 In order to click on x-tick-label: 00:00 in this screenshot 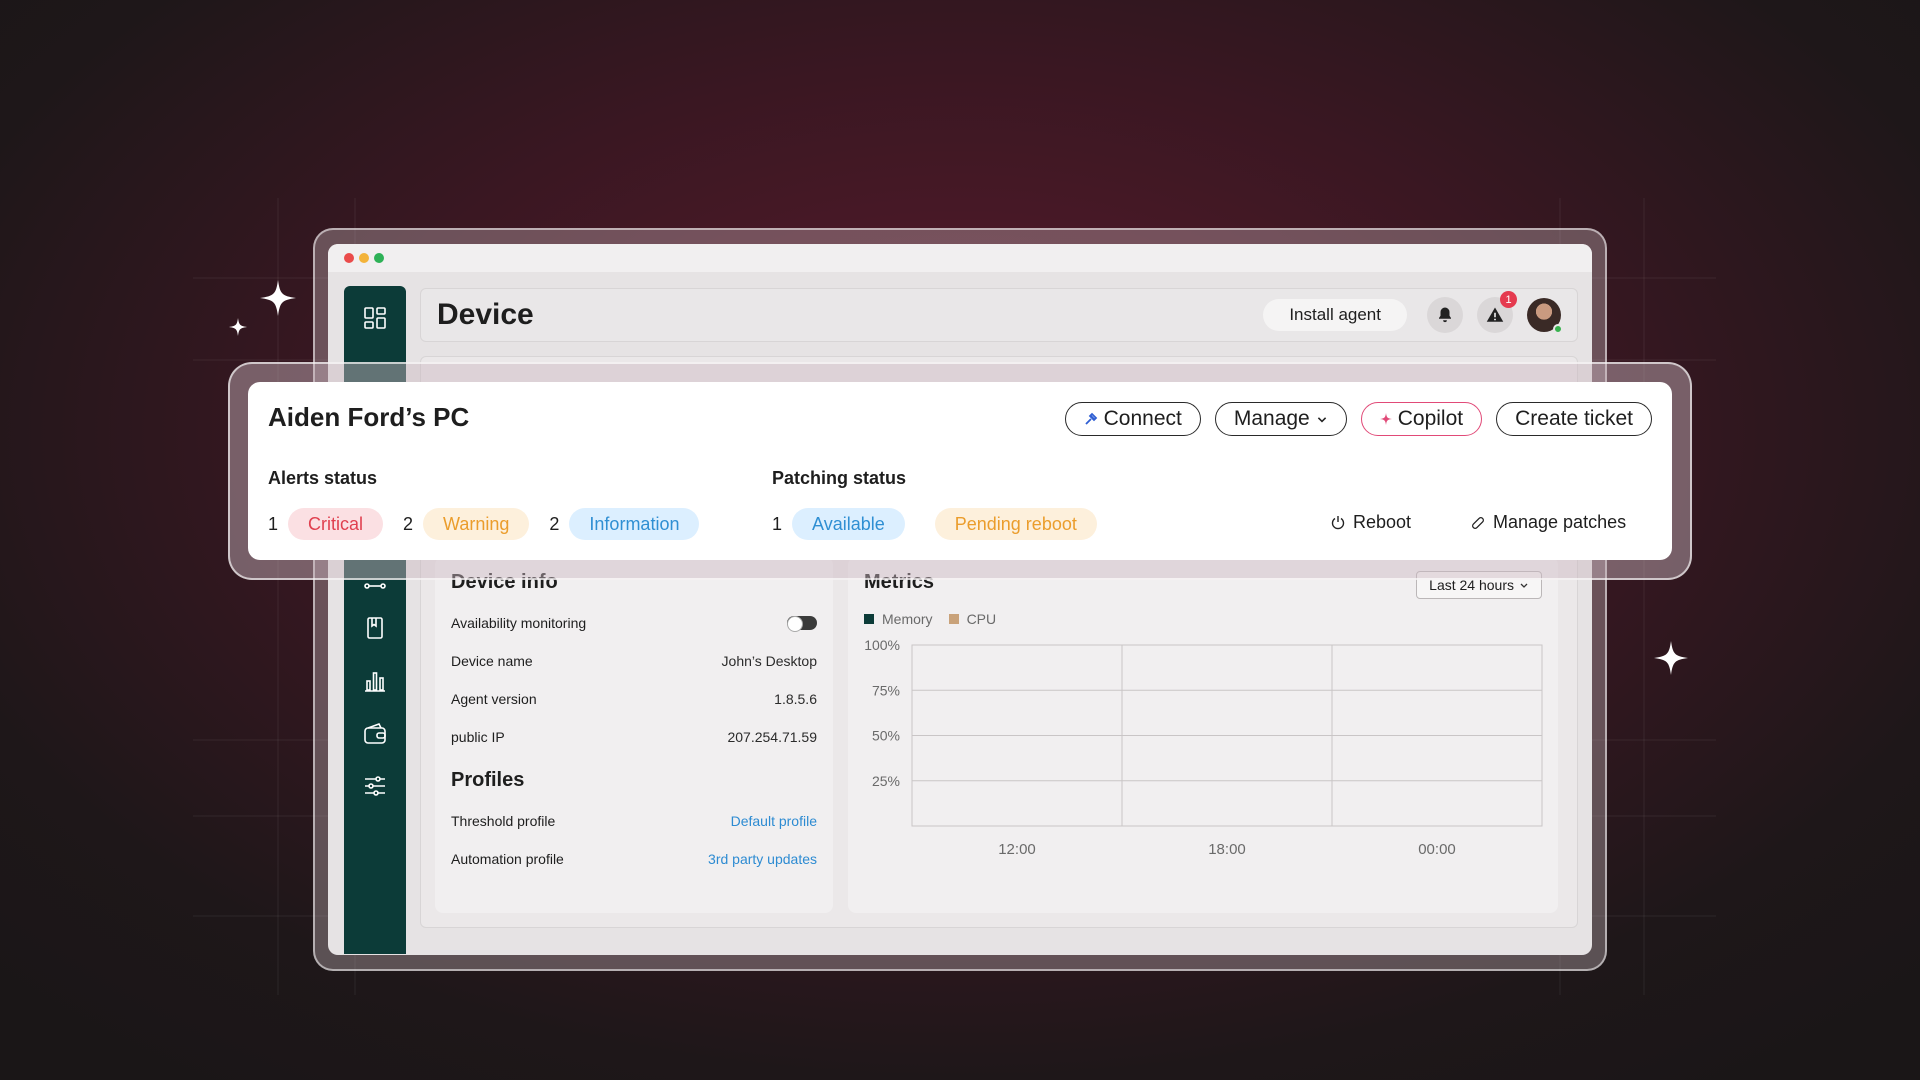, I will do `click(1437, 849)`.